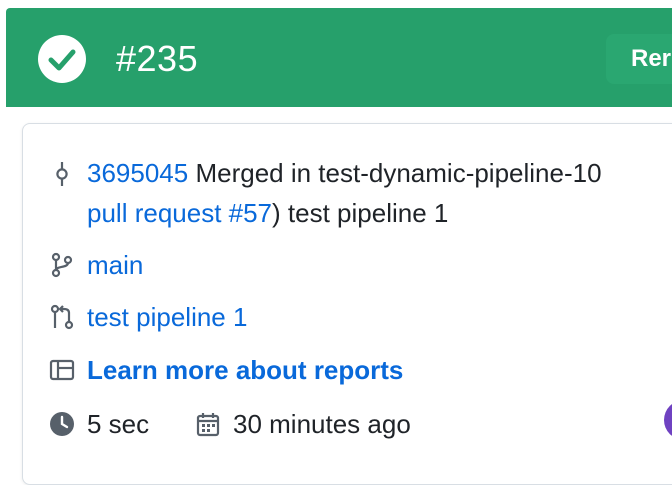 The image size is (672, 485). I want to click on clock-icon, so click(62, 424).